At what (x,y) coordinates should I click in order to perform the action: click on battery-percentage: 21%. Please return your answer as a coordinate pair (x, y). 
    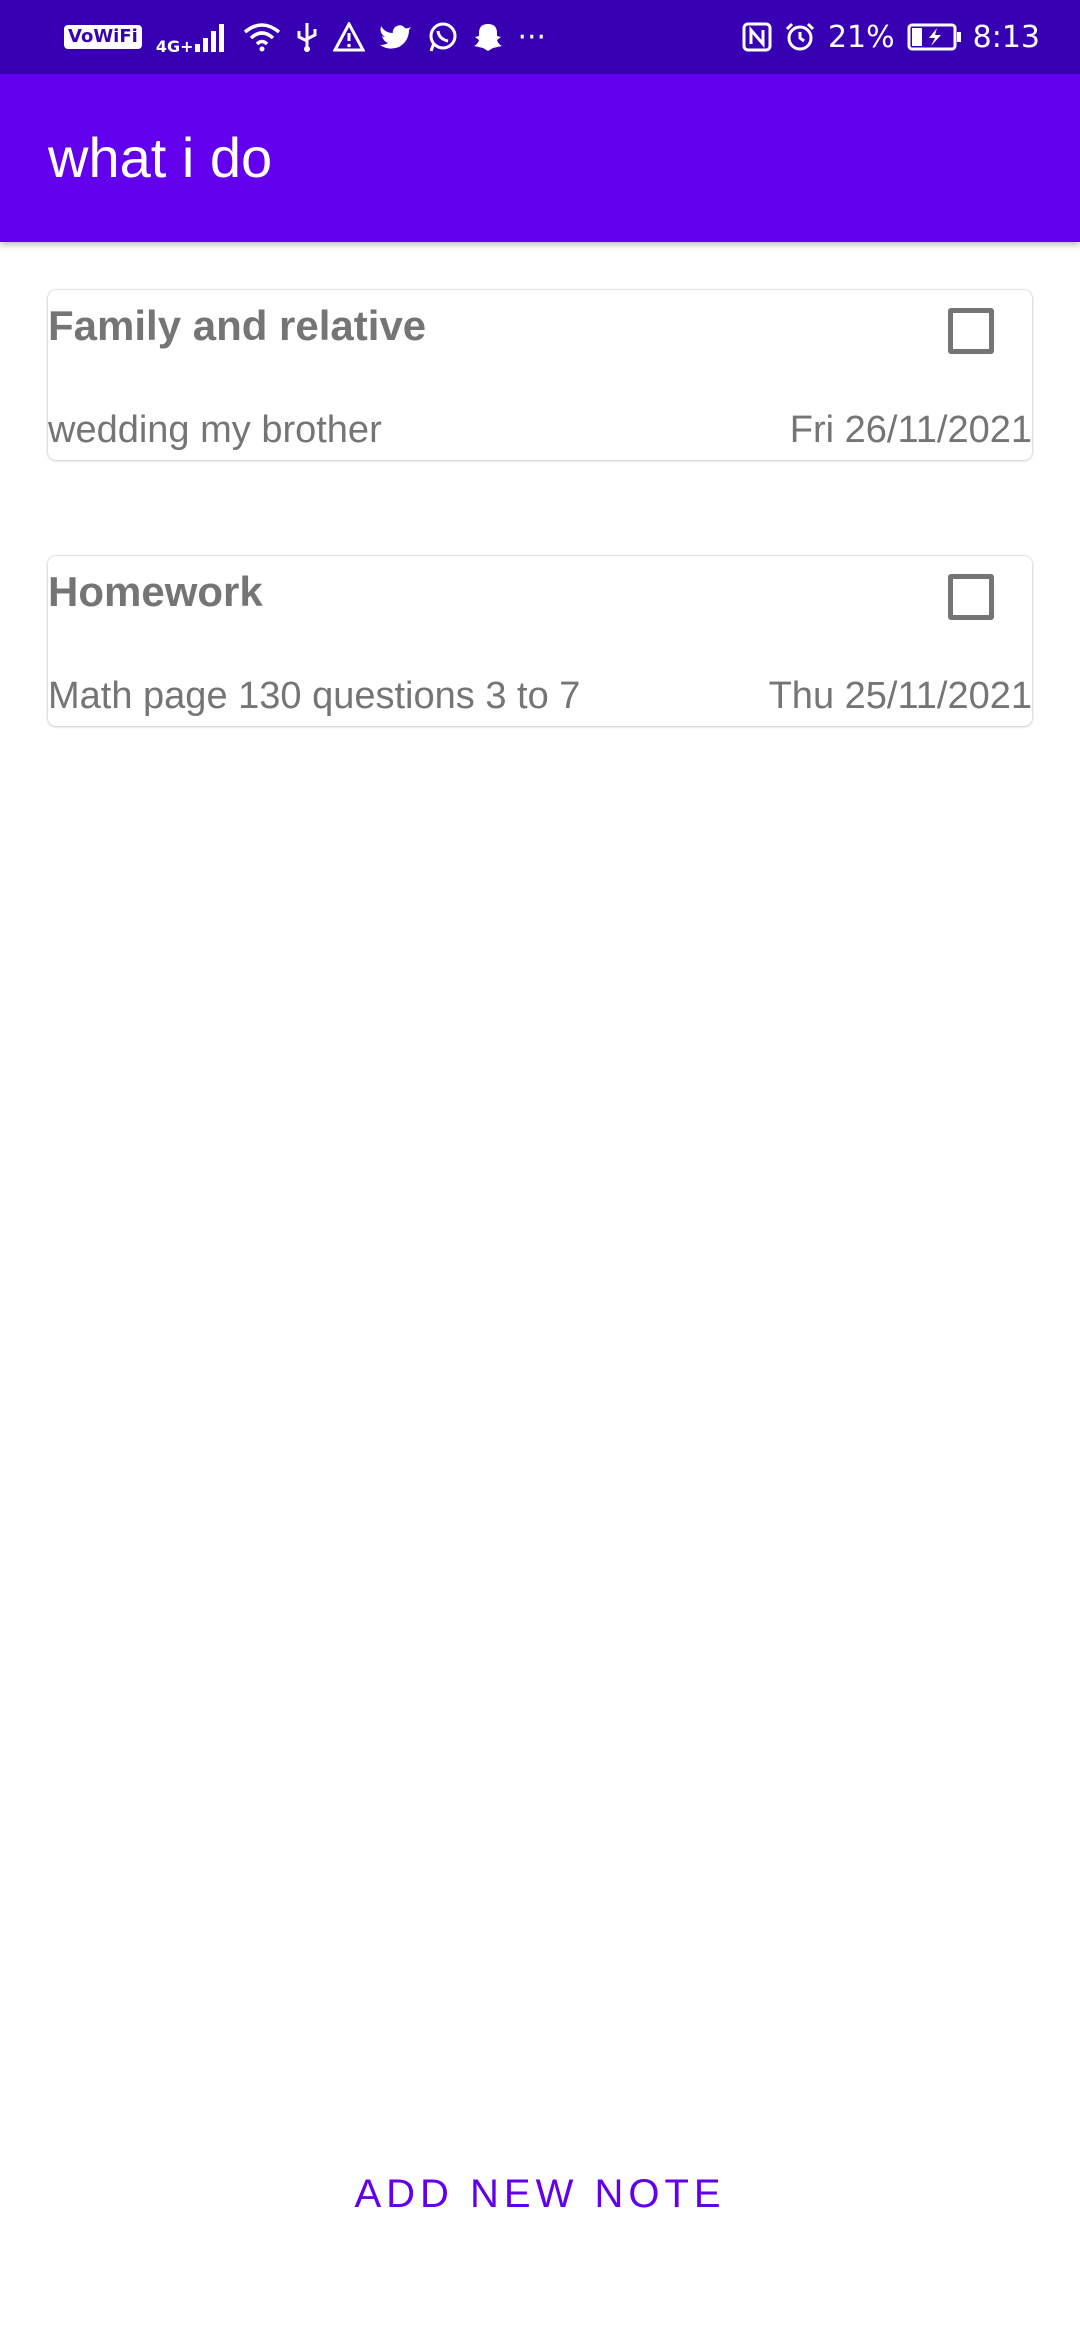
    Looking at the image, I should click on (861, 37).